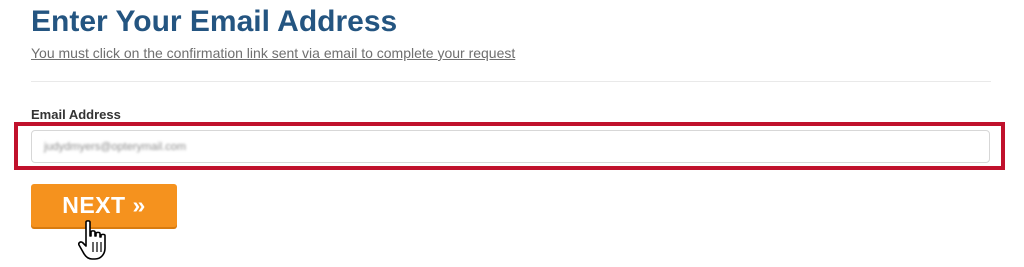  Describe the element at coordinates (214, 21) in the screenshot. I see `page-title: Enter Your Email Address` at that location.